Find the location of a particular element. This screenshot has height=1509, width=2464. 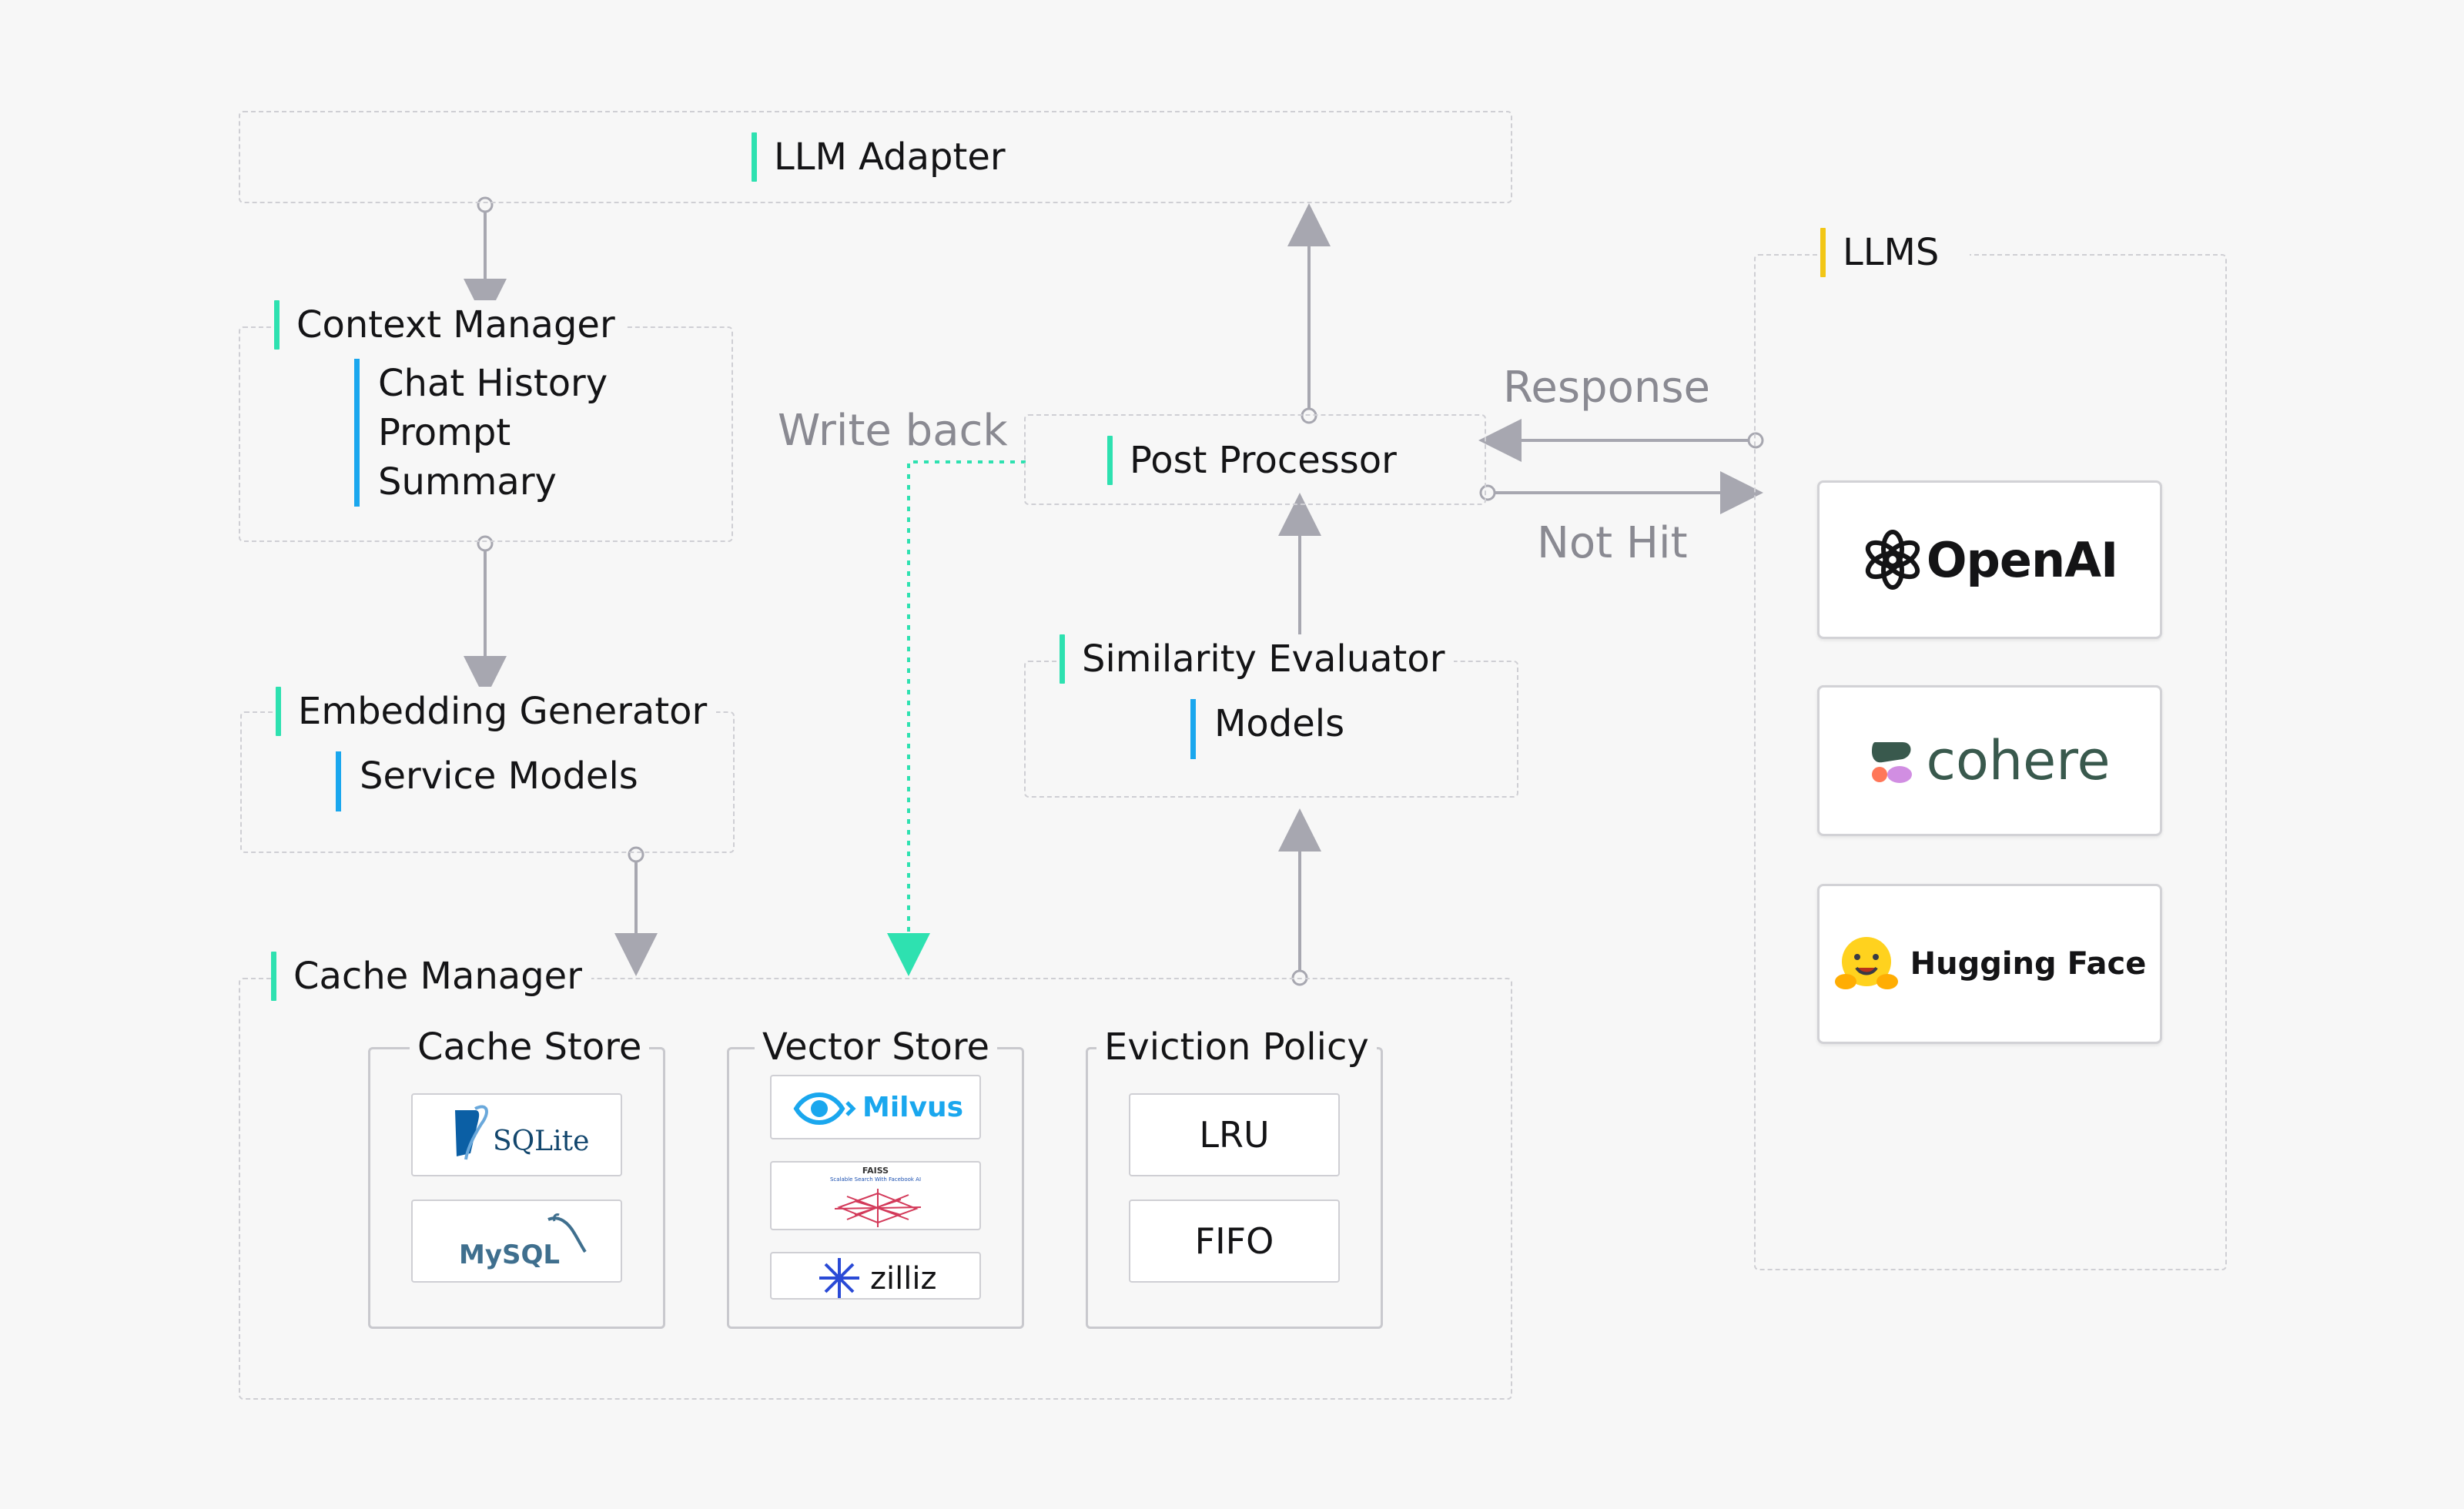

huggingface-emoji-icon is located at coordinates (1866, 963).